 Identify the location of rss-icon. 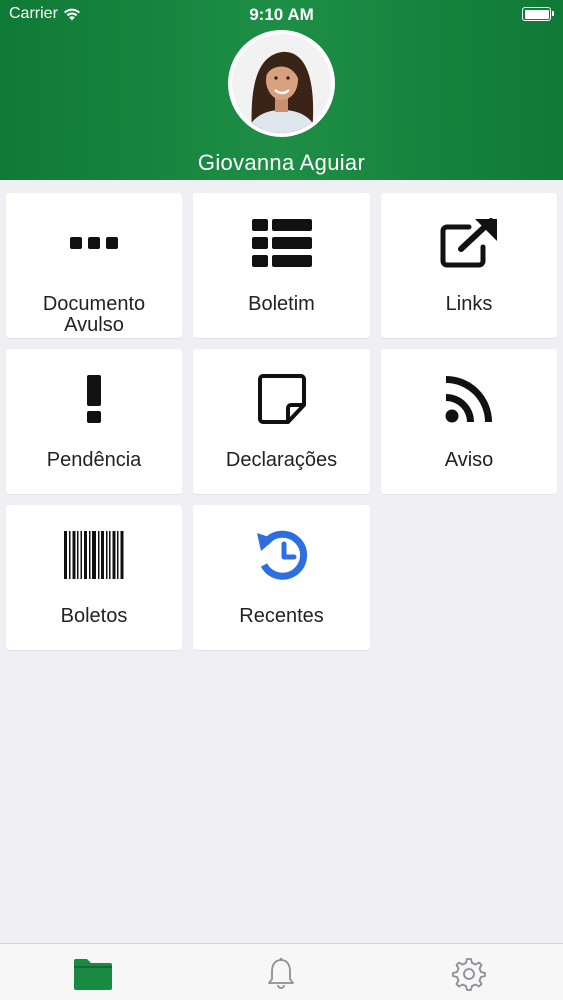
(468, 399).